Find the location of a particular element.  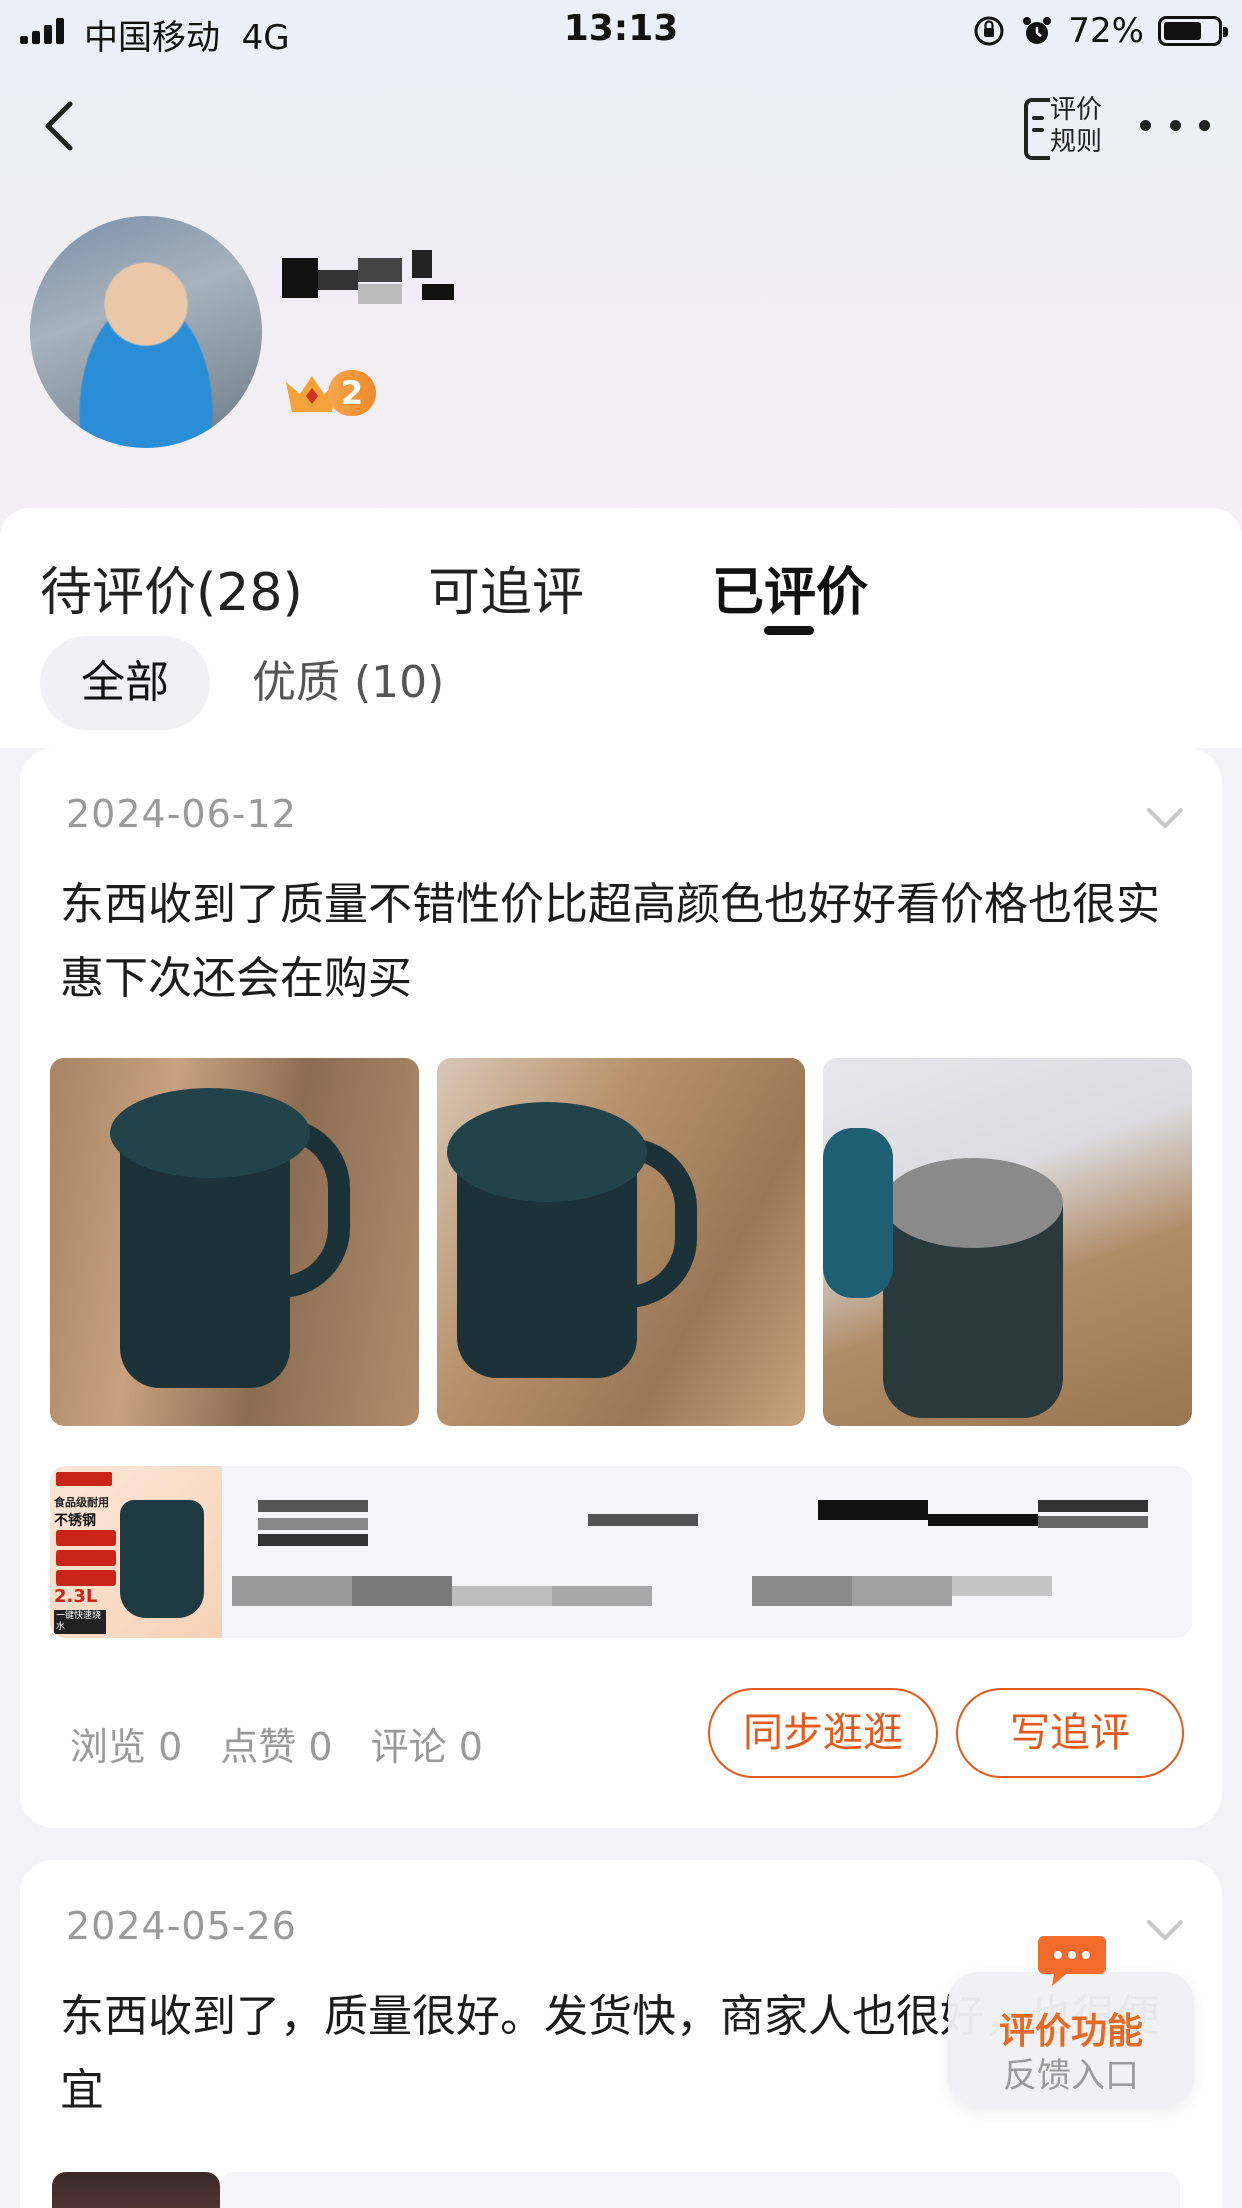

review-feedback-button: 评价功能 反馈入口 is located at coordinates (1071, 2022).